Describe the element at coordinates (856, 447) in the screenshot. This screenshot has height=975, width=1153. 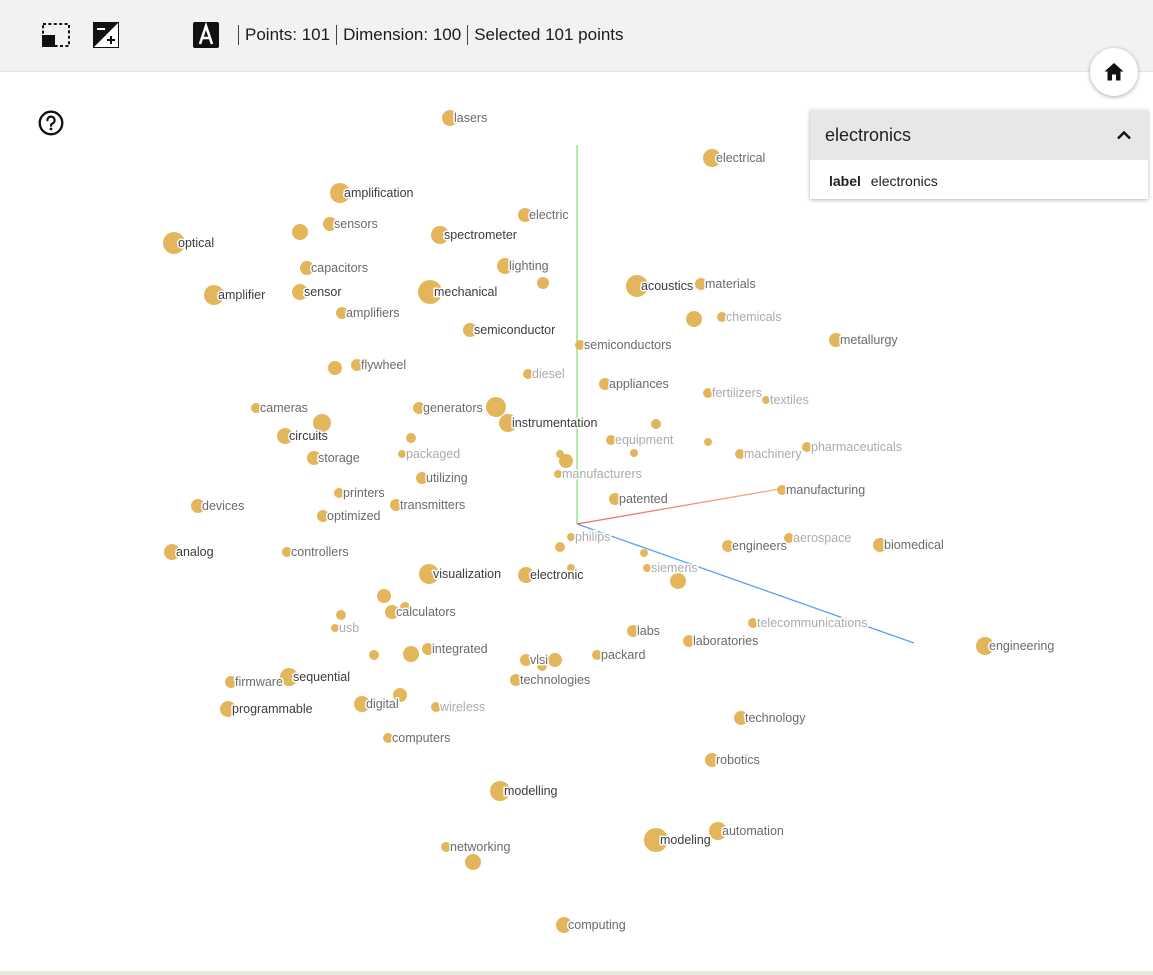
I see `point-label: pharmaceuticals` at that location.